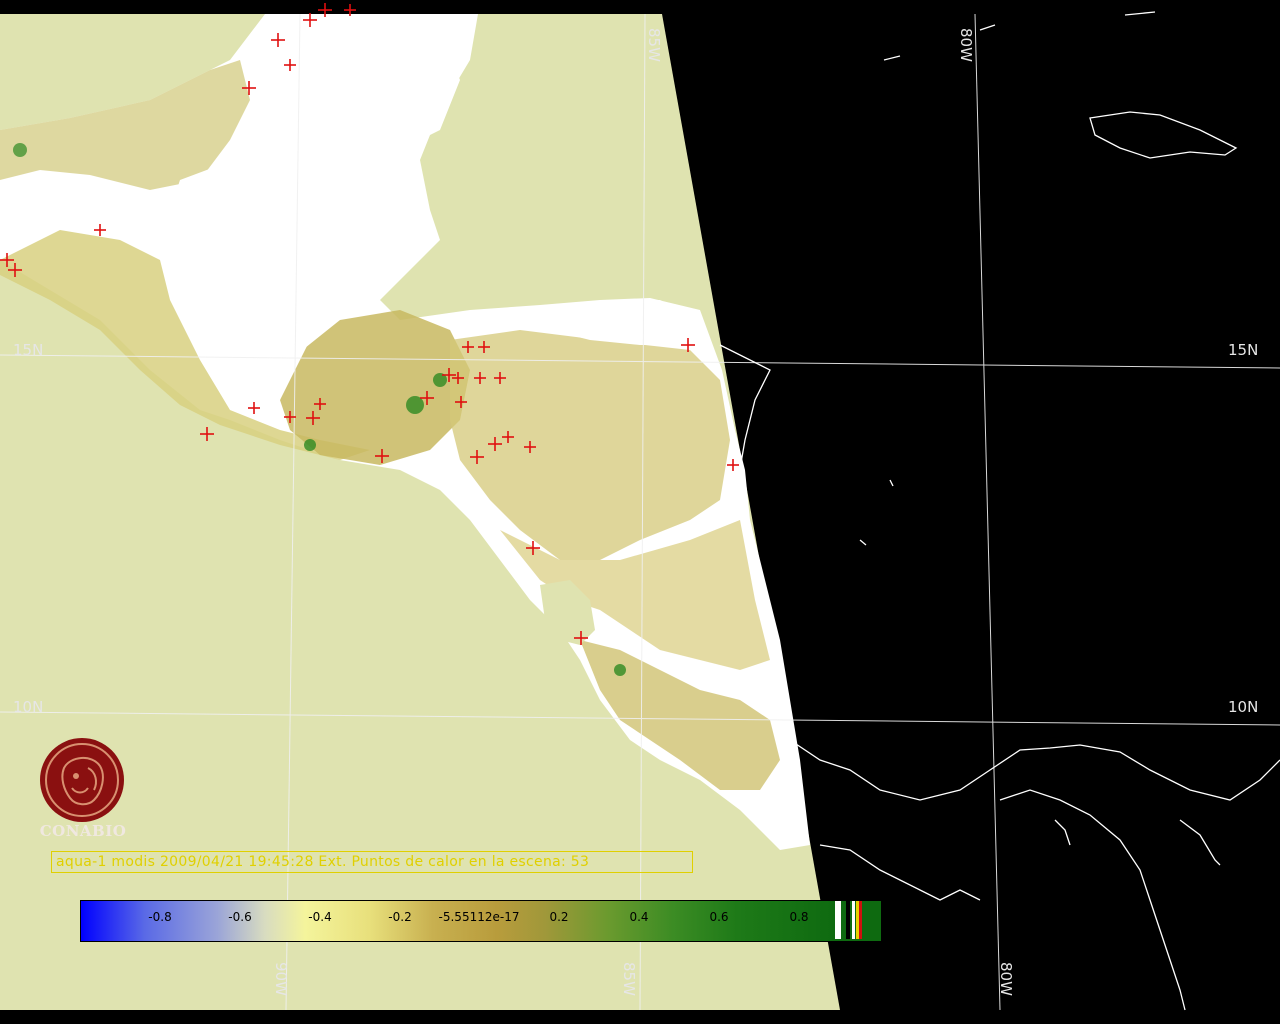 This screenshot has height=1024, width=1280. I want to click on colorbar-tick-label: 0.8, so click(799, 917).